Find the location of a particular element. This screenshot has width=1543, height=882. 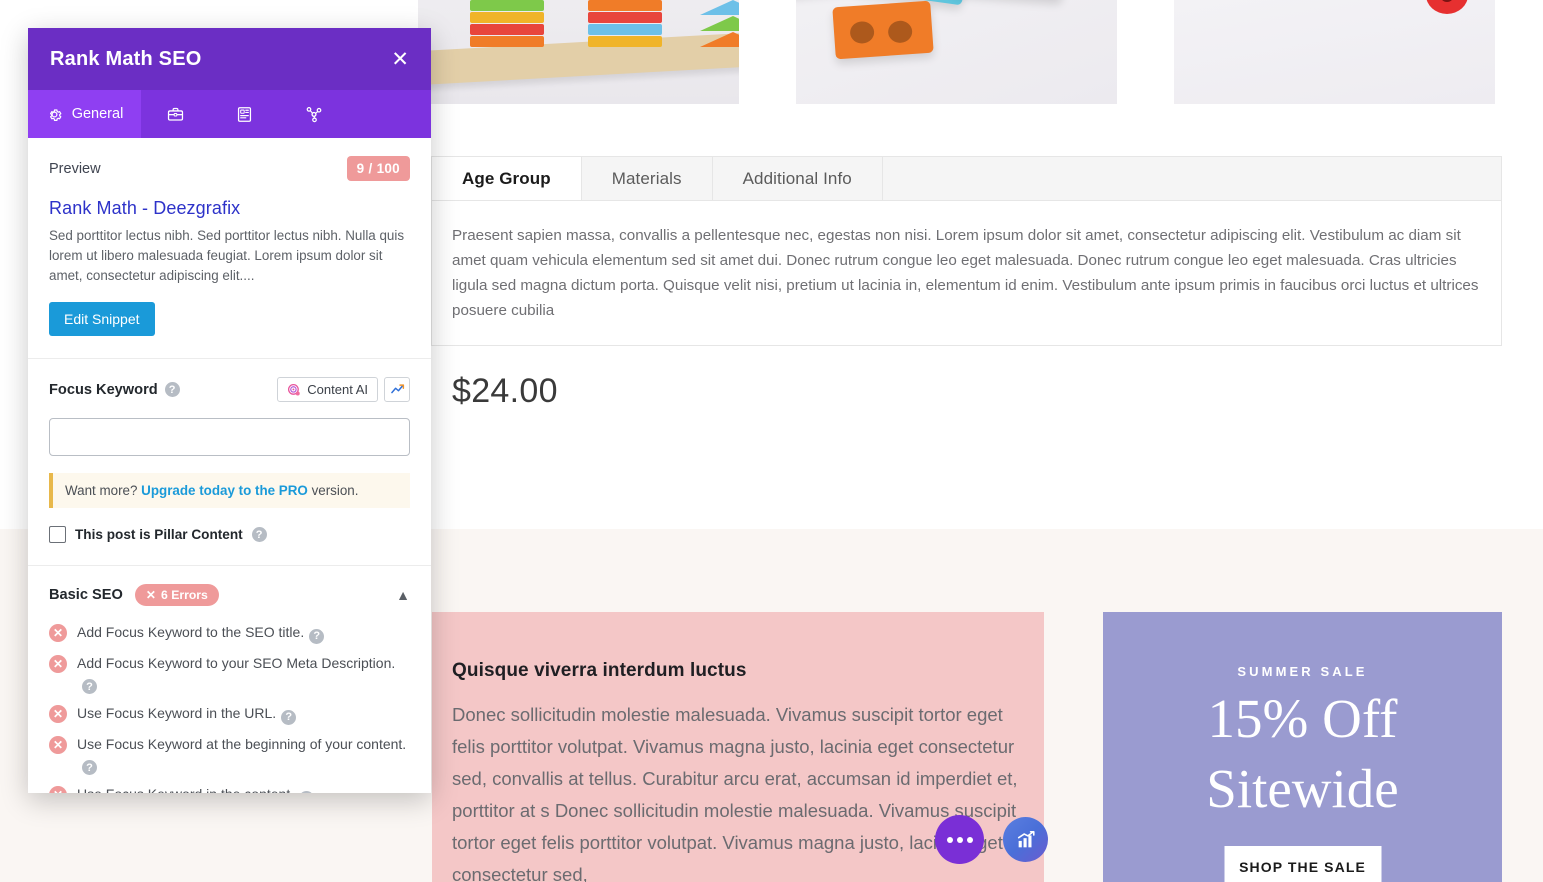

content-ai-button: Content AI is located at coordinates (327, 389).